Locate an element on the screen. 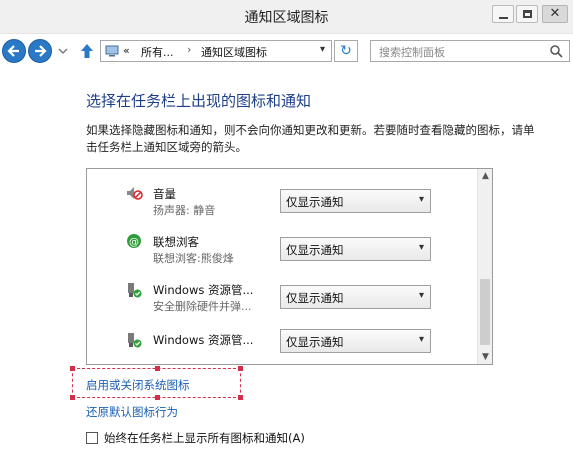 Image resolution: width=573 pixels, height=453 pixels. up-arrow-icon is located at coordinates (87, 51).